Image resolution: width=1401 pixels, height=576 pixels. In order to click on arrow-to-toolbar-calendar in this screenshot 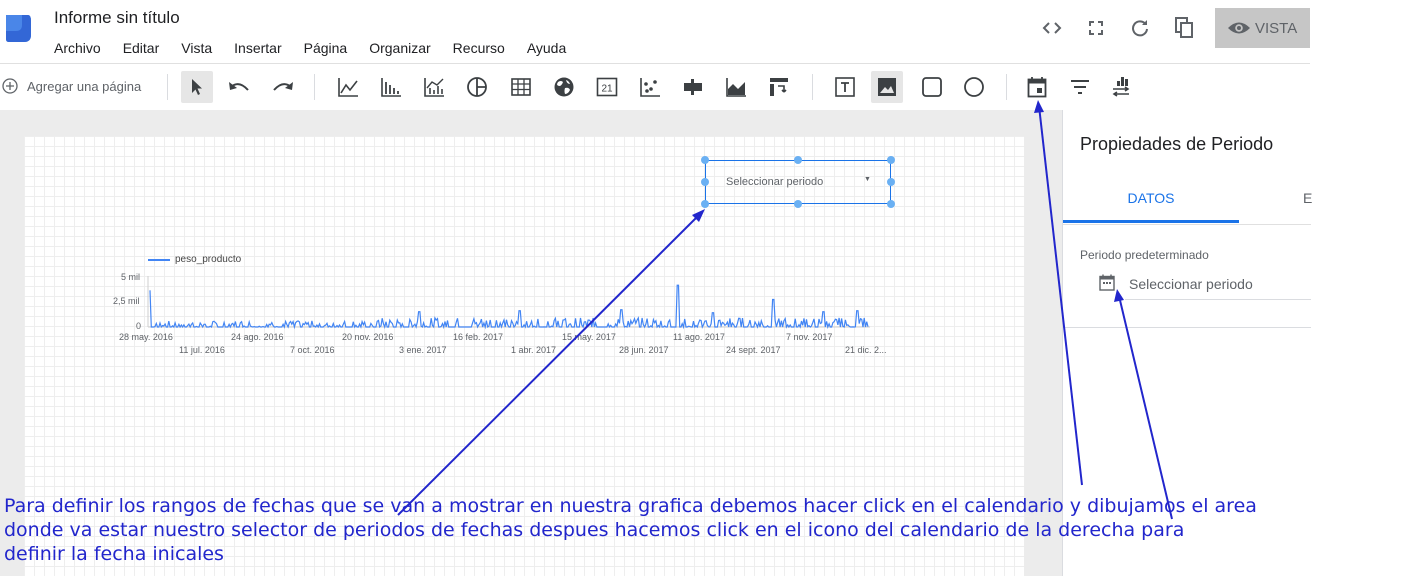, I will do `click(1060, 295)`.